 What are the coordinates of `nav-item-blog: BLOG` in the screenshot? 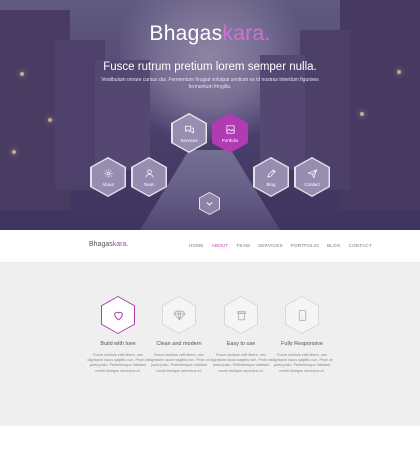 It's located at (334, 245).